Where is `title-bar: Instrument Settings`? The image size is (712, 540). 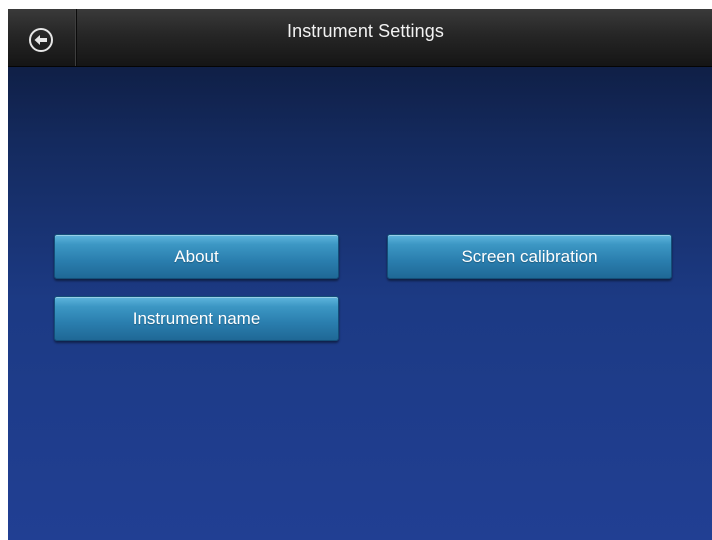
title-bar: Instrument Settings is located at coordinates (360, 38).